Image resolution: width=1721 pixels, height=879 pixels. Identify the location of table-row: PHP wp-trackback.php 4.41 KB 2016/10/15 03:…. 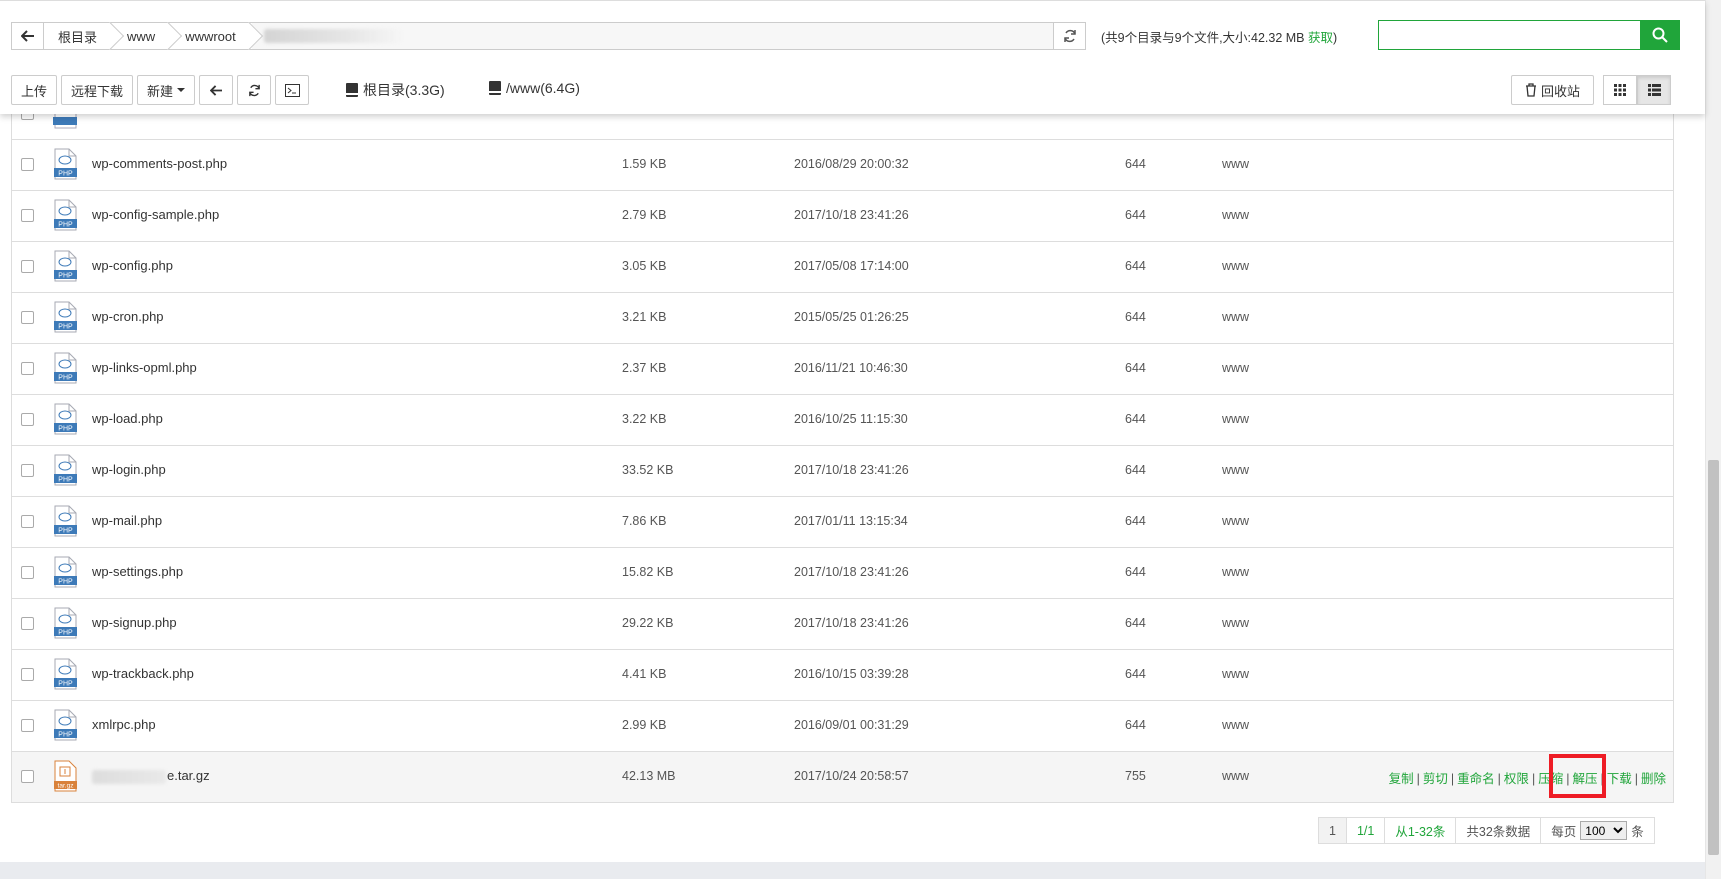
(842, 675).